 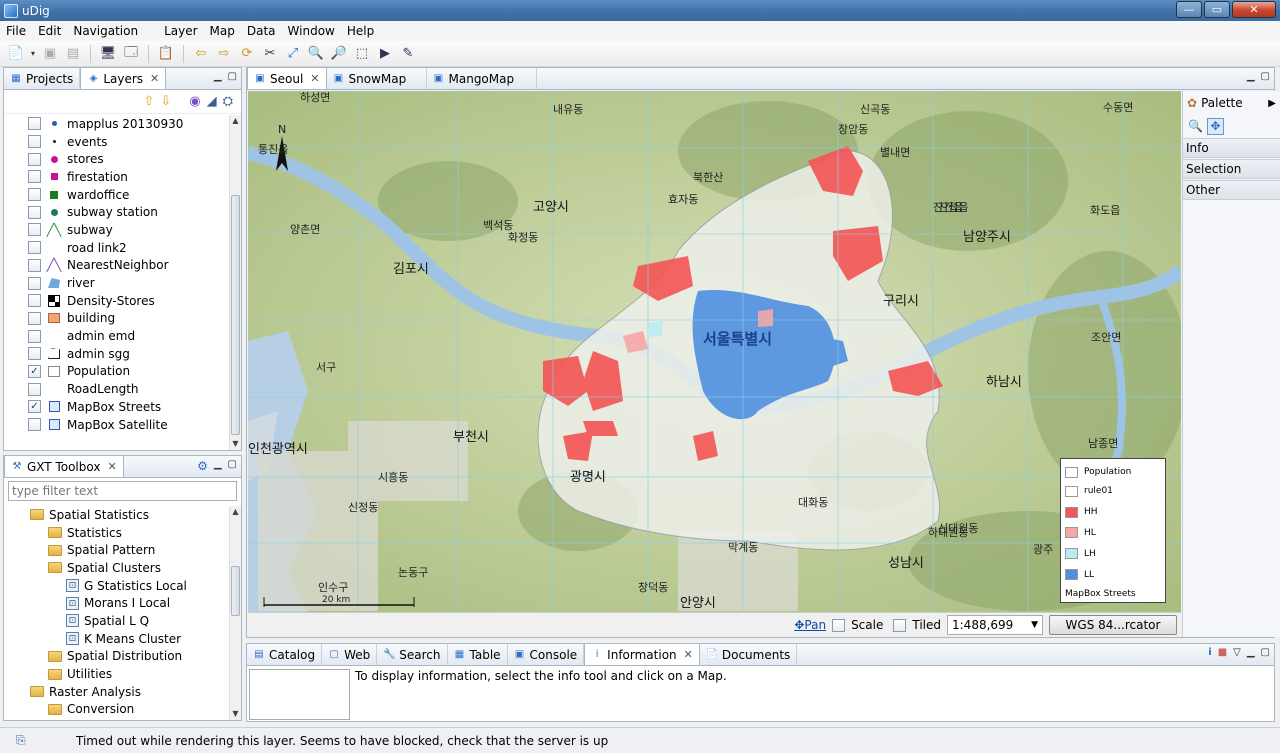 I want to click on layer-item: stores, so click(x=116, y=159).